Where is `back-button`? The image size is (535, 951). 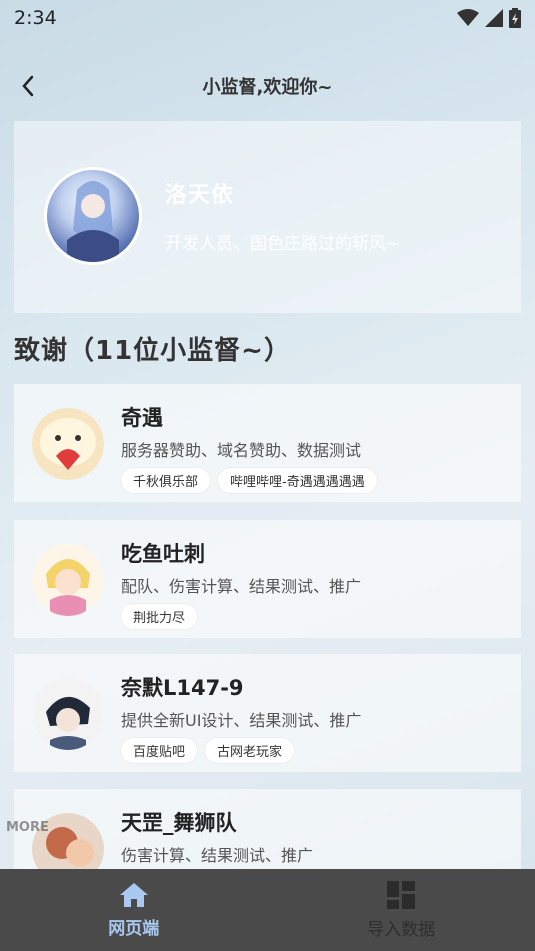 back-button is located at coordinates (28, 86).